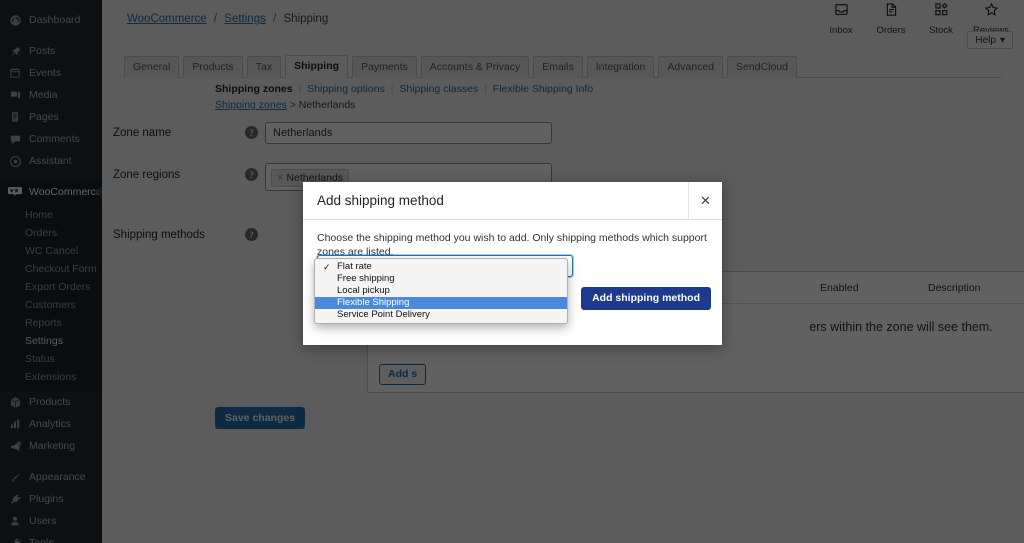 The width and height of the screenshot is (1024, 543). Describe the element at coordinates (841, 19) in the screenshot. I see `topbar-inbox-button: Inbox` at that location.